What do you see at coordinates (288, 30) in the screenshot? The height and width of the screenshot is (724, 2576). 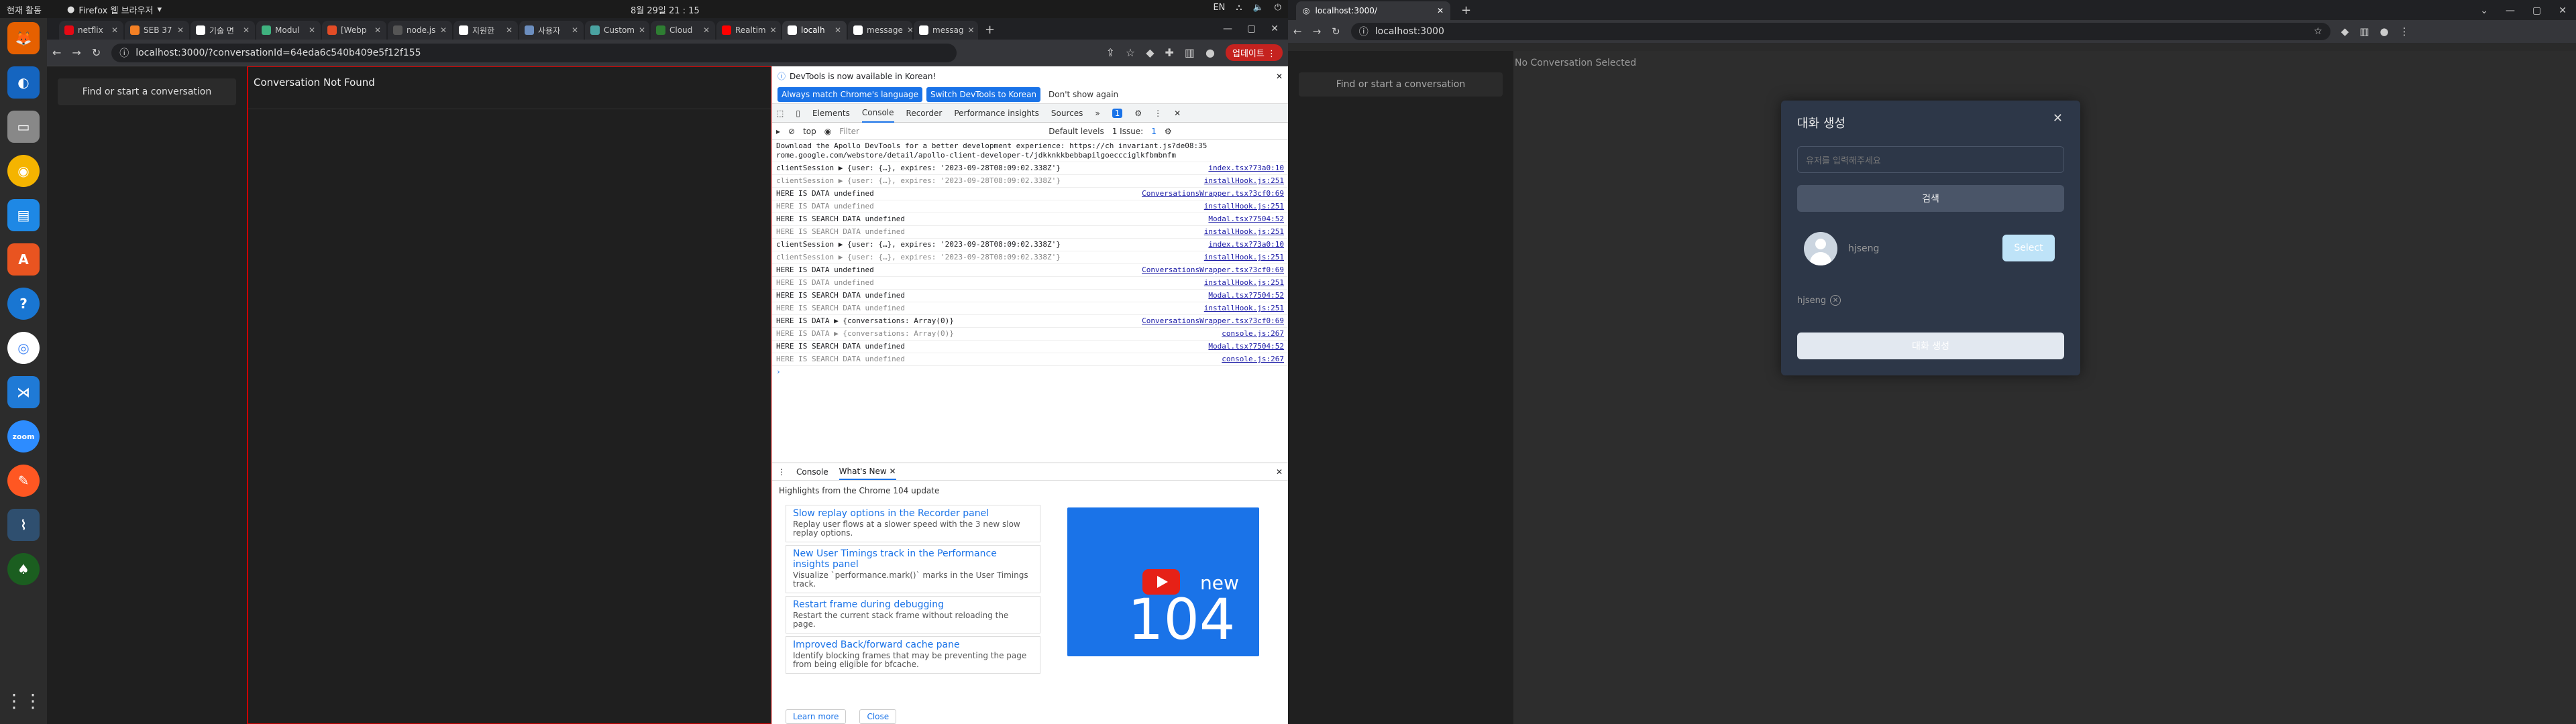 I see `browser-tab: Modul ✕` at bounding box center [288, 30].